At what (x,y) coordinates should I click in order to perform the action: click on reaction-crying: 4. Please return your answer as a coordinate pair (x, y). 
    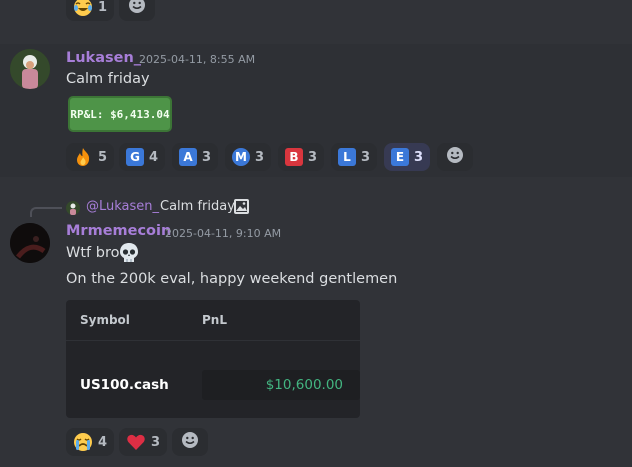
    Looking at the image, I should click on (90, 442).